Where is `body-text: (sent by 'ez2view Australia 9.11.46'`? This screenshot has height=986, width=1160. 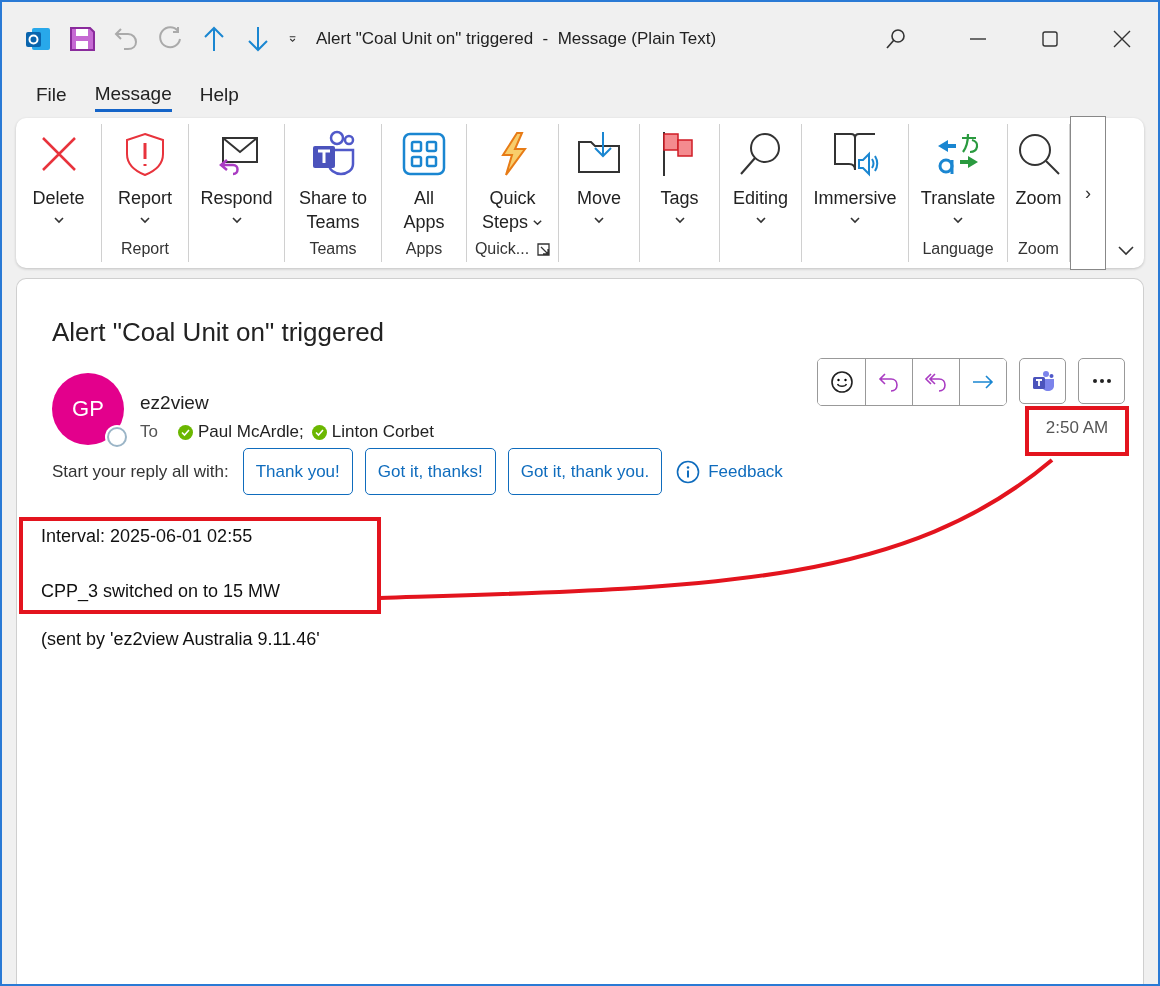 body-text: (sent by 'ez2view Australia 9.11.46' is located at coordinates (181, 639).